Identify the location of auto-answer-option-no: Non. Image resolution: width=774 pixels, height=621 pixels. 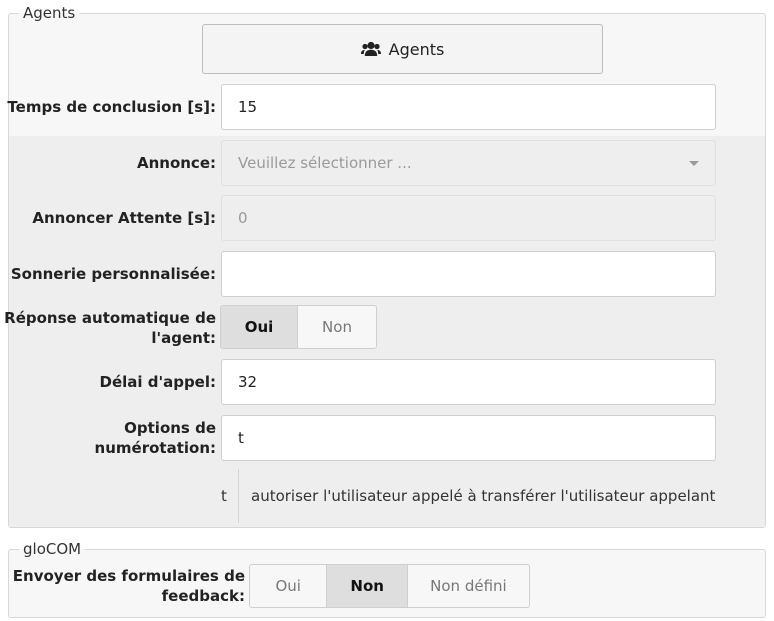
(336, 327).